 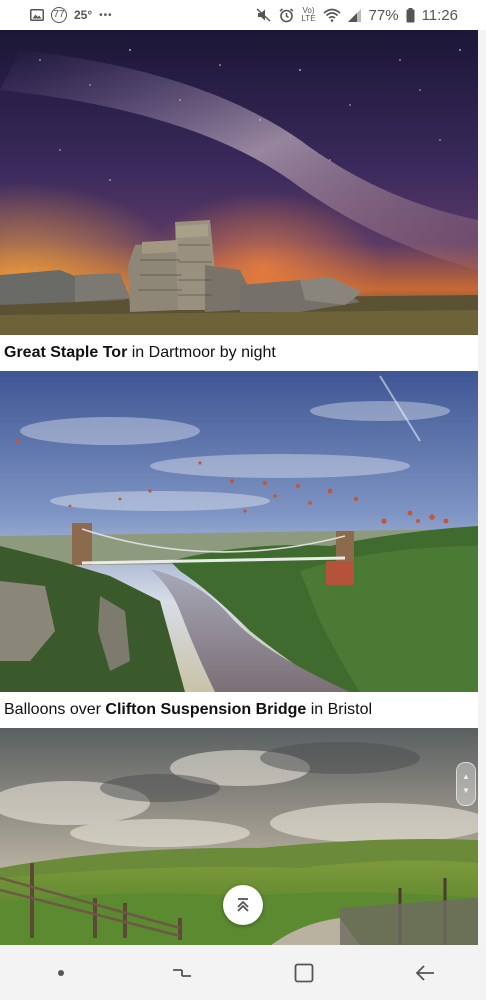 What do you see at coordinates (410, 15) in the screenshot?
I see `battery-icon` at bounding box center [410, 15].